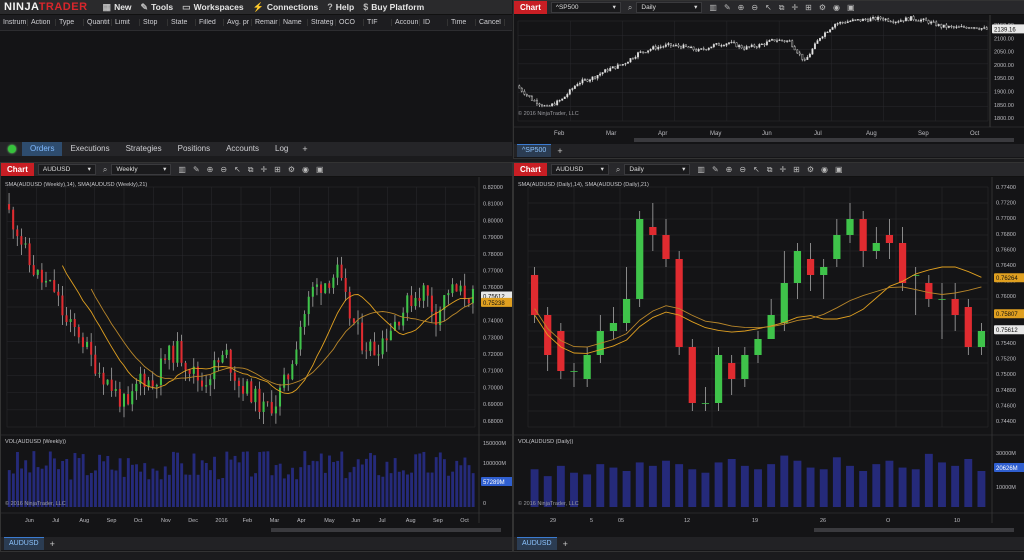 The height and width of the screenshot is (560, 1024). Describe the element at coordinates (1006, 219) in the screenshot. I see `price-axis-label: 0.77000` at that location.